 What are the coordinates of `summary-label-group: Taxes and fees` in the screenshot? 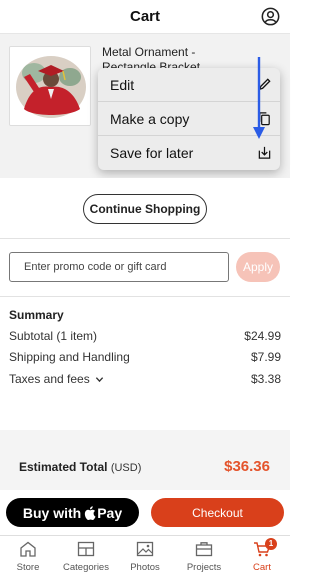 It's located at (56, 379).